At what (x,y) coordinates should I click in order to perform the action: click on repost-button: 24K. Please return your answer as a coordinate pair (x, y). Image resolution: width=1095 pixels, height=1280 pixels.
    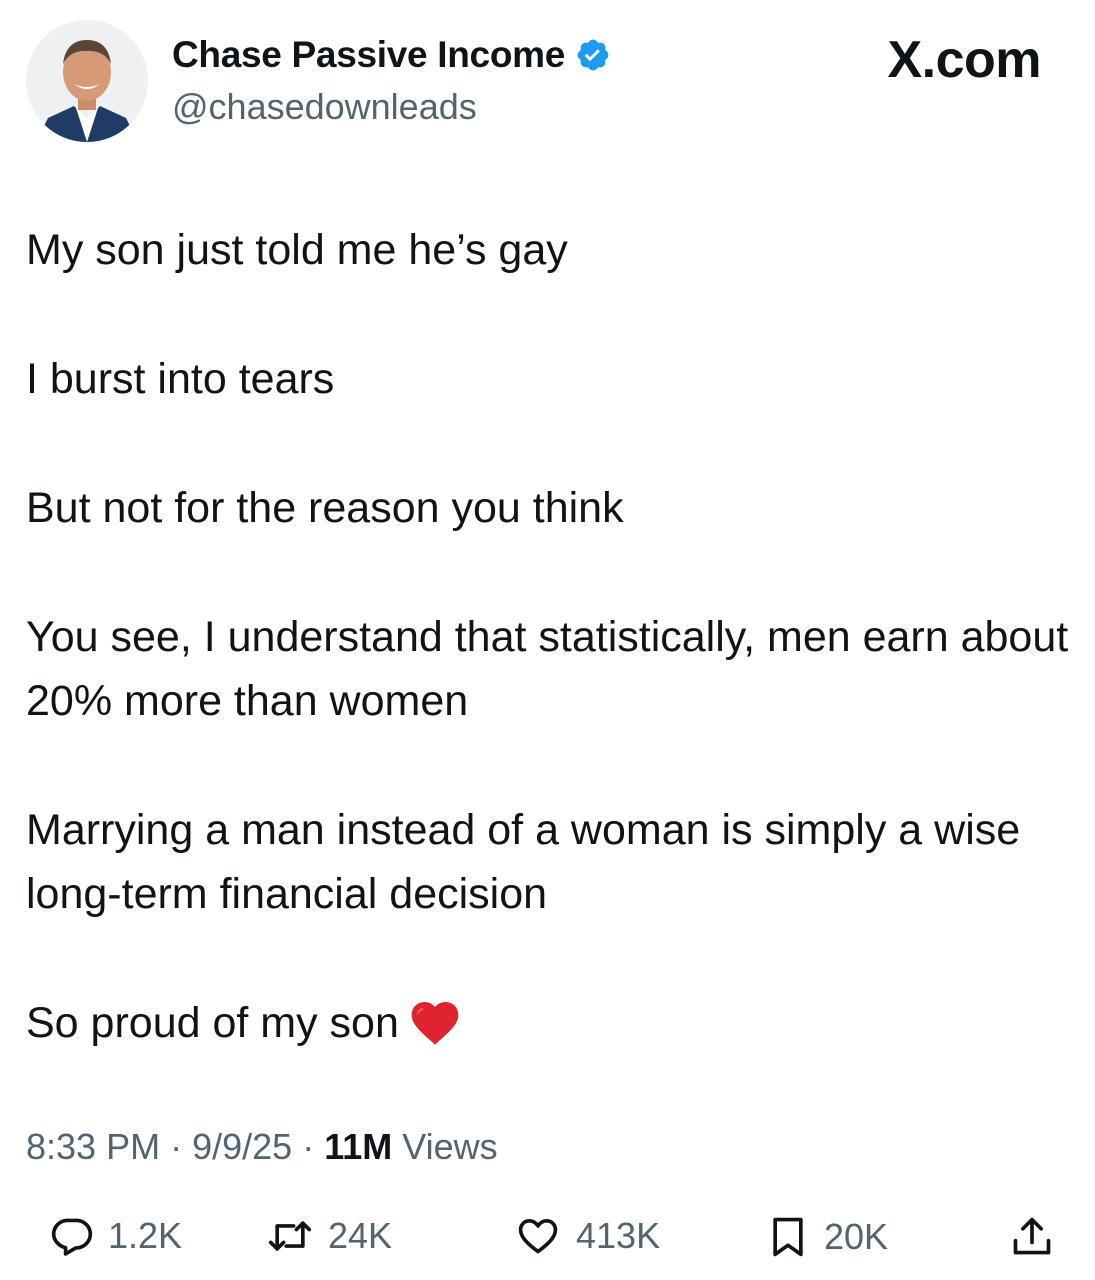
    Looking at the image, I should click on (329, 1236).